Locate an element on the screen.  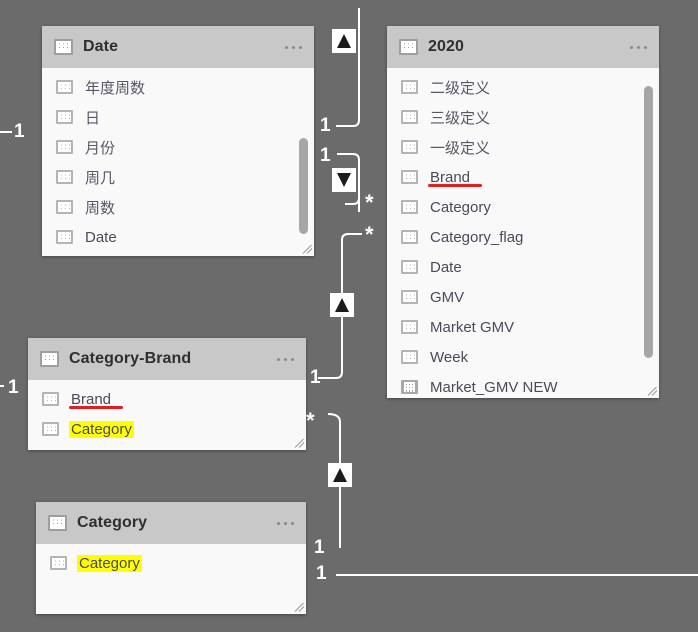
field-row: GMV is located at coordinates (523, 297).